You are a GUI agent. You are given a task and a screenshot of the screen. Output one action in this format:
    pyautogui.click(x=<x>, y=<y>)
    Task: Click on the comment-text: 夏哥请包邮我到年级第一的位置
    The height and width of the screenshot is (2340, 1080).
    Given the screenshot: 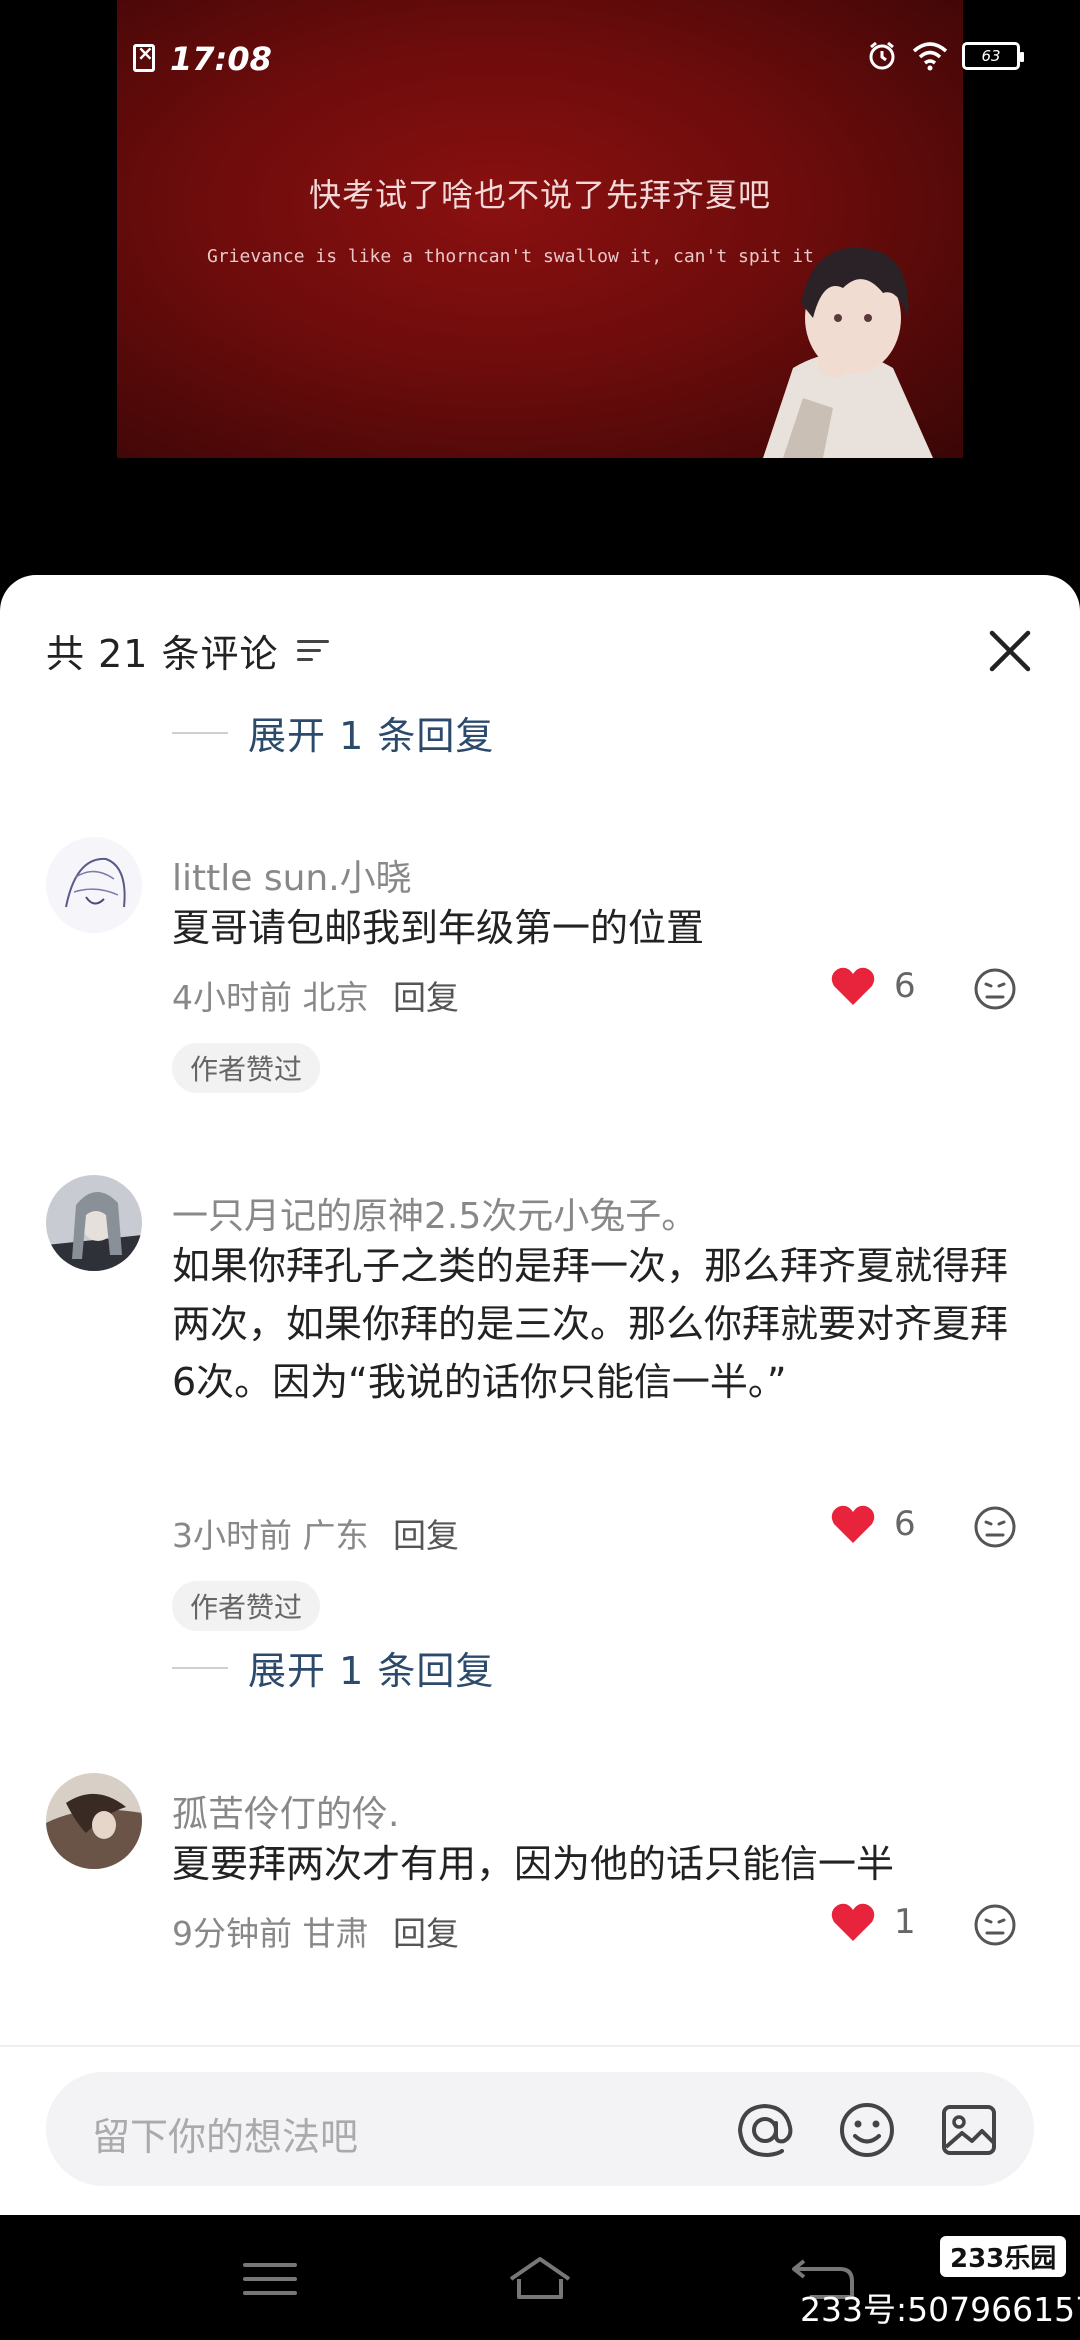 What is the action you would take?
    pyautogui.click(x=438, y=928)
    